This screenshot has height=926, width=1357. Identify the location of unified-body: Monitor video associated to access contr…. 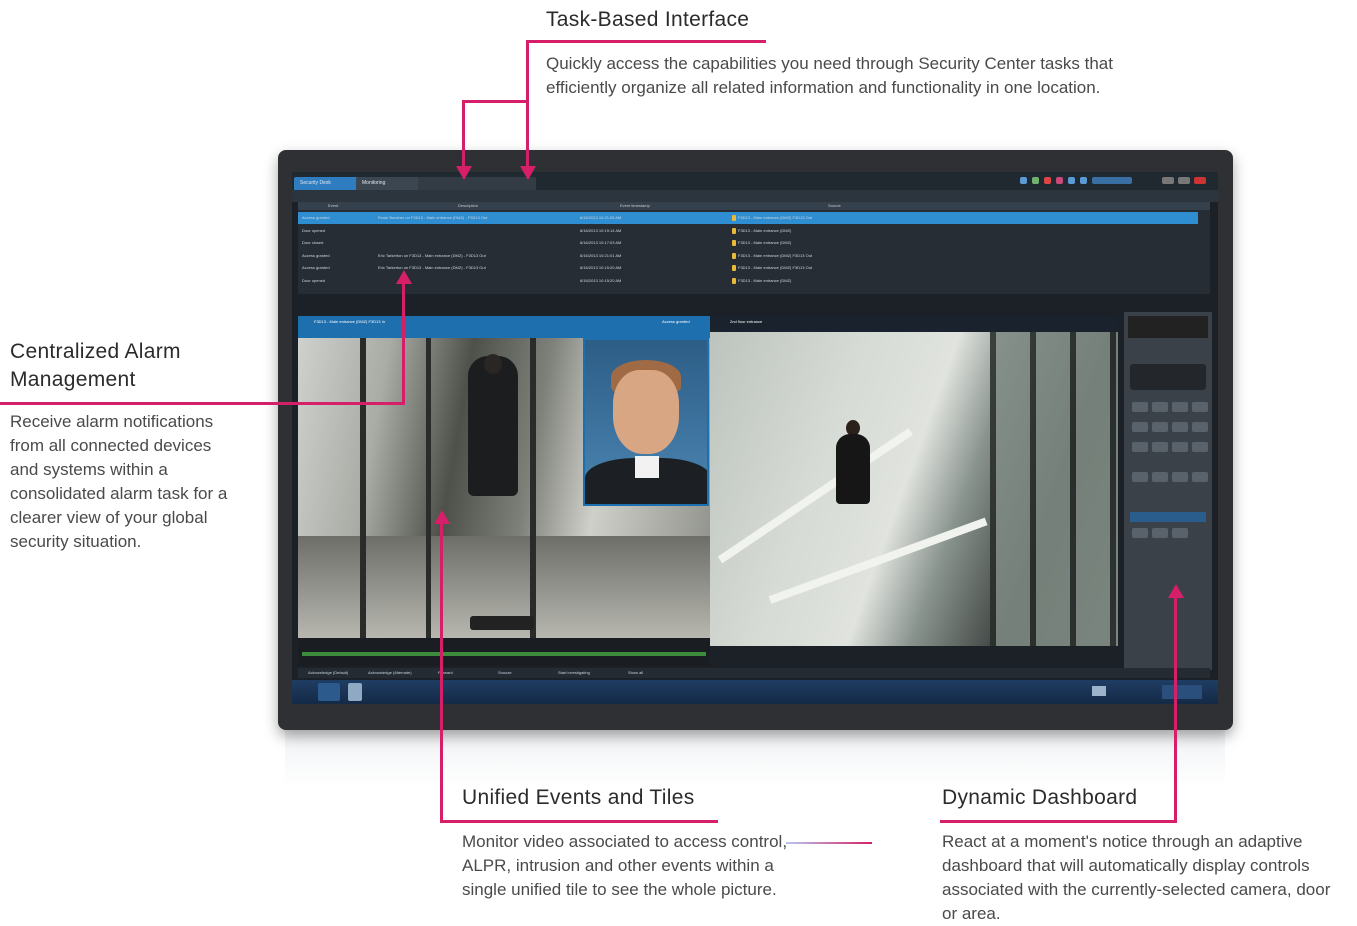
(625, 865).